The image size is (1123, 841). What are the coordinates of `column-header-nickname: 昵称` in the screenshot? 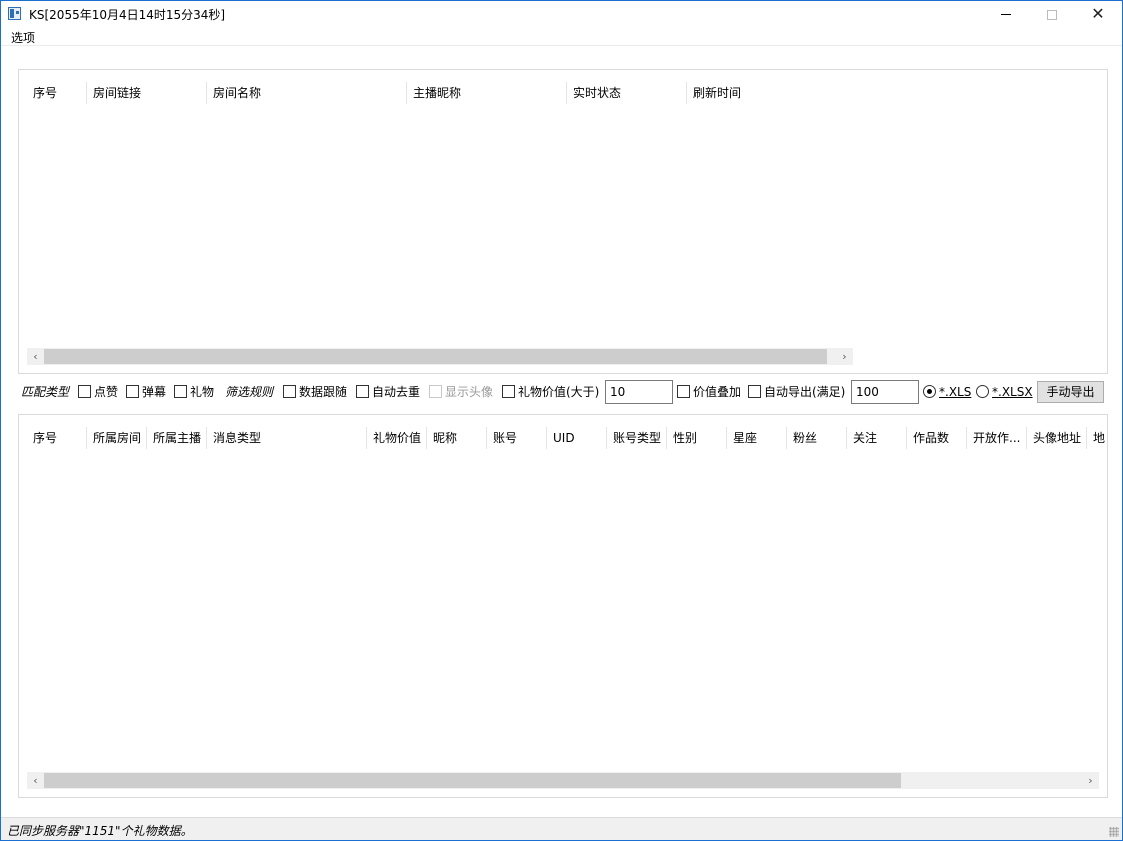 It's located at (457, 438).